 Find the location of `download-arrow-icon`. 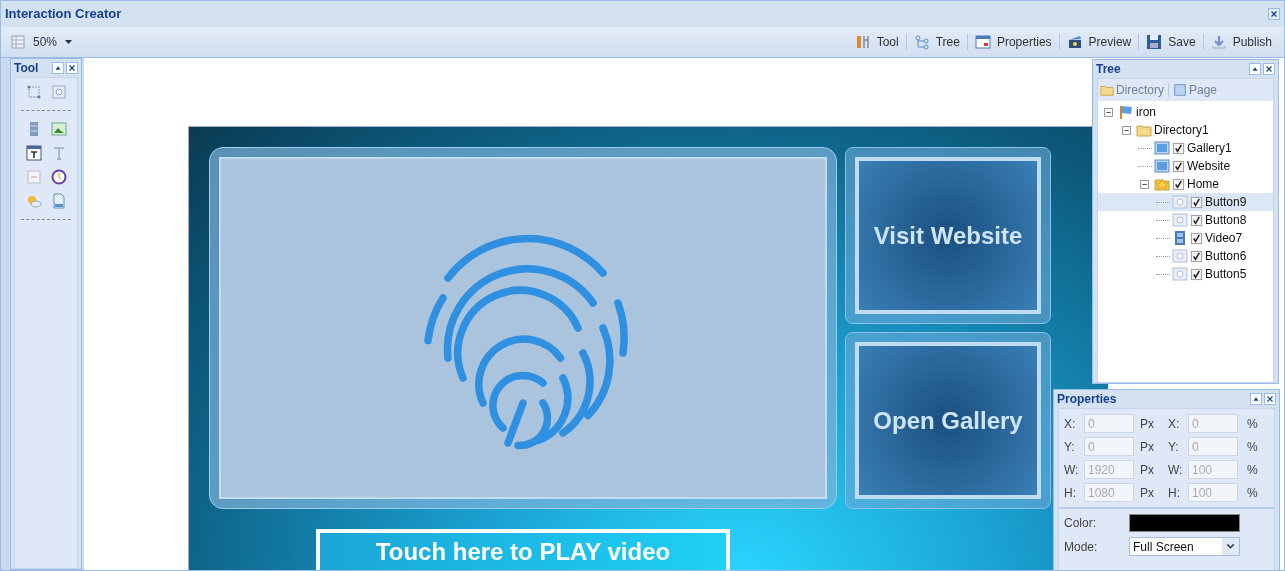

download-arrow-icon is located at coordinates (1218, 42).